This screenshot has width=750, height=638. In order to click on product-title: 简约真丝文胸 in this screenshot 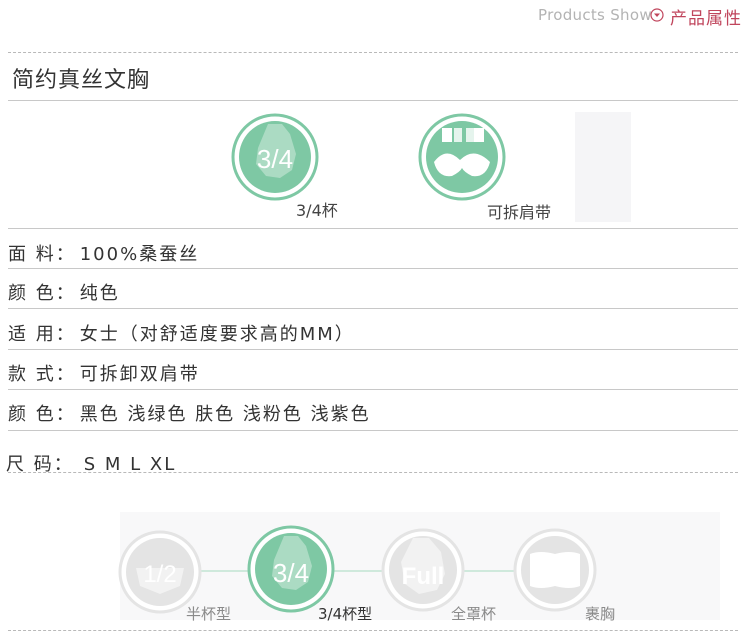, I will do `click(81, 80)`.